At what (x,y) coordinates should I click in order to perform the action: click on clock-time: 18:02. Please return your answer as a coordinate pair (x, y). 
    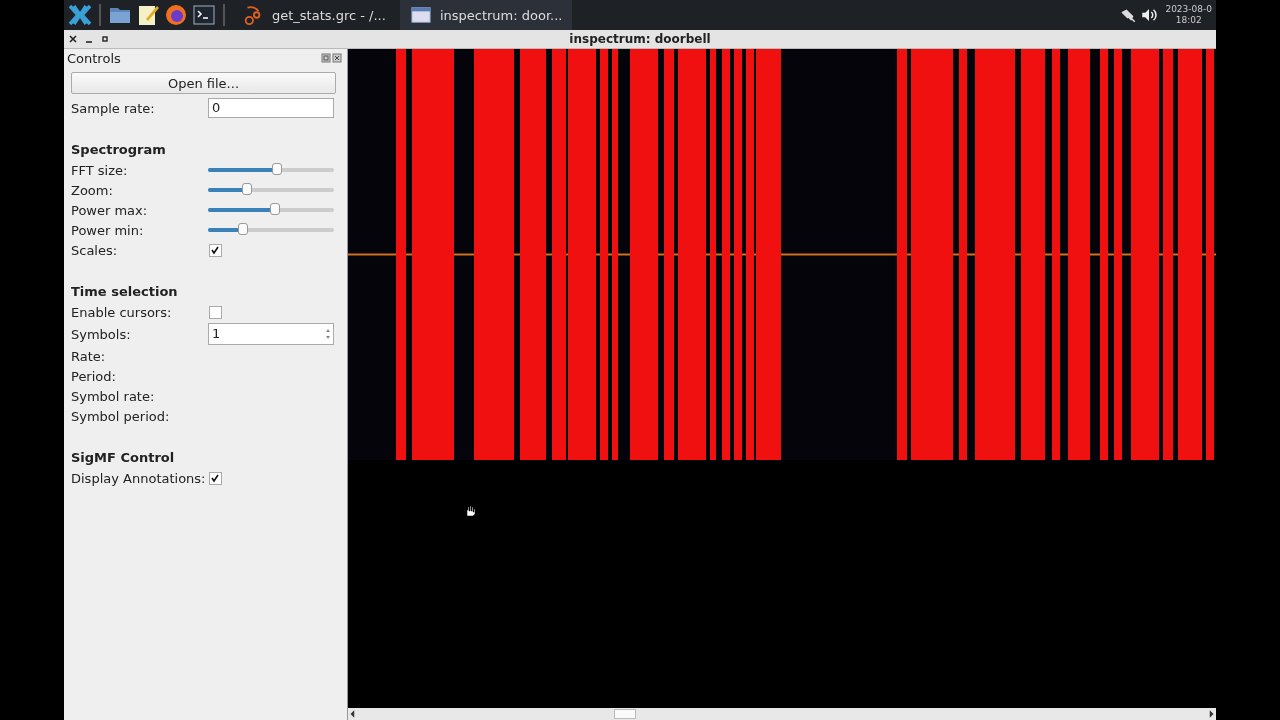
    Looking at the image, I should click on (1188, 20).